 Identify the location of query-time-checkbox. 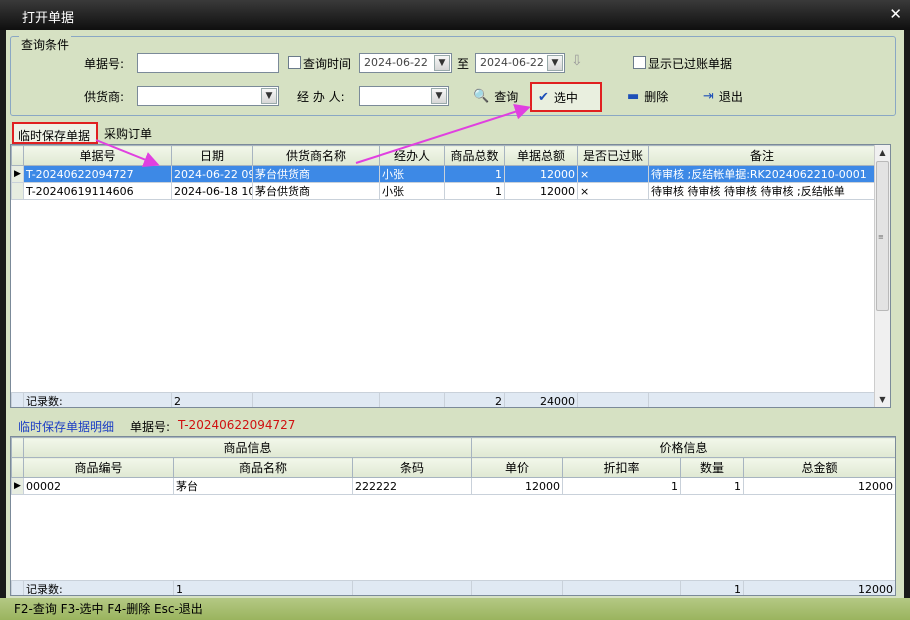
(294, 62).